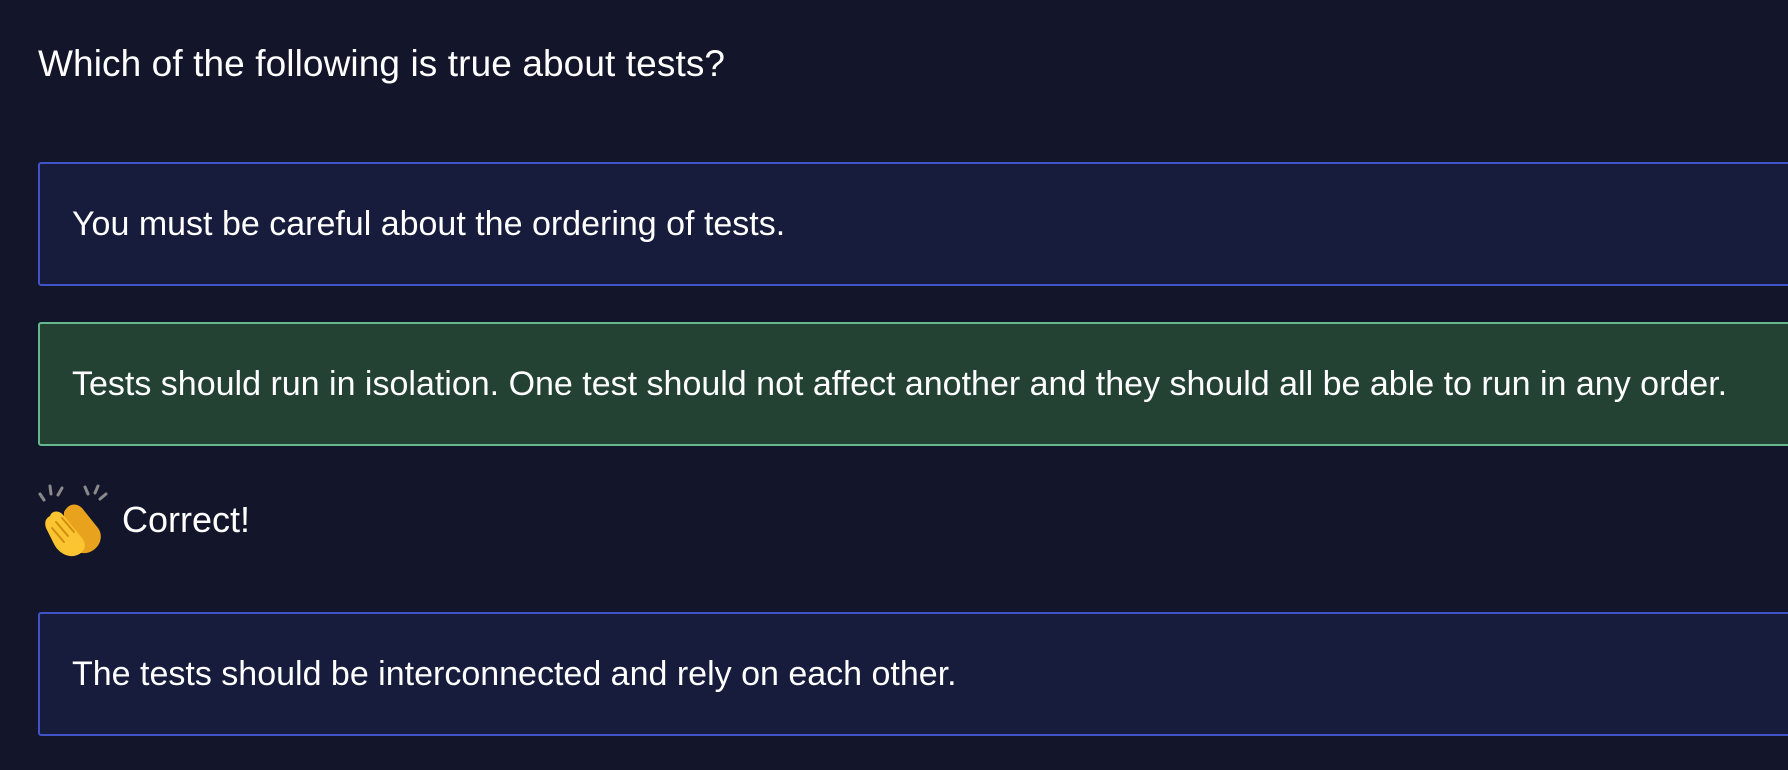 The image size is (1788, 770). Describe the element at coordinates (74, 520) in the screenshot. I see `clapping-hands-icon` at that location.